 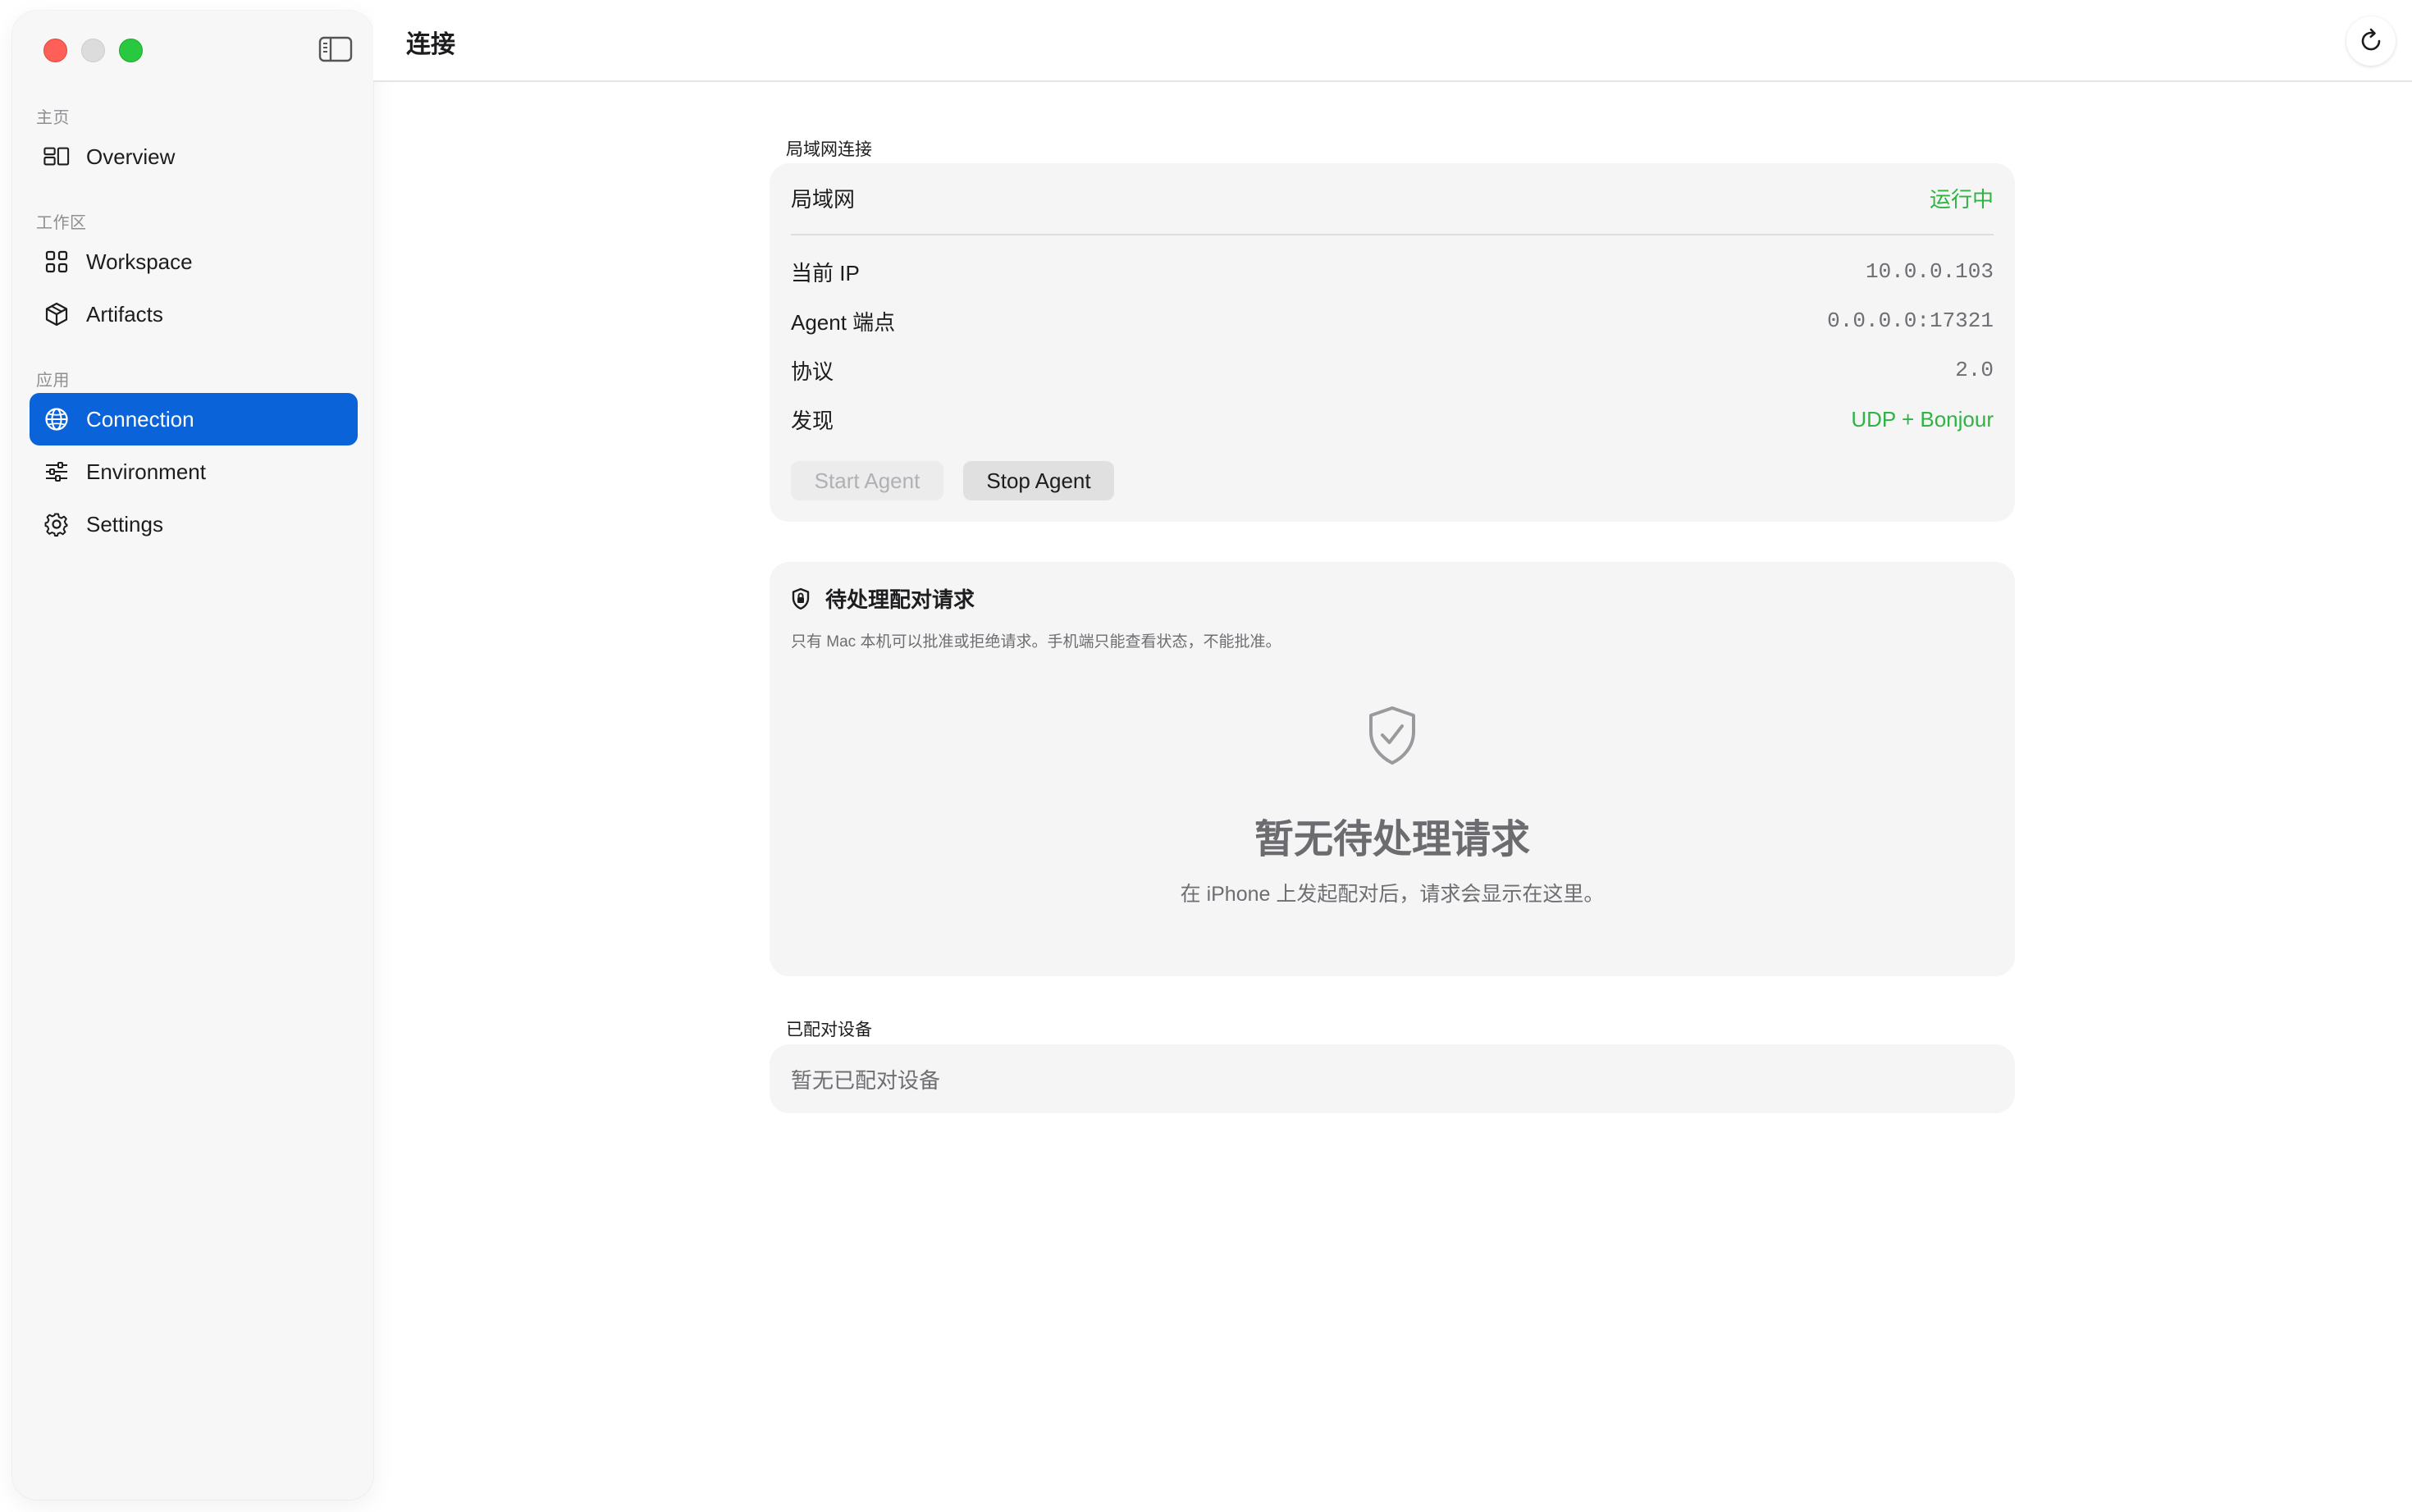 I want to click on section-label-home: 主页, so click(x=53, y=118).